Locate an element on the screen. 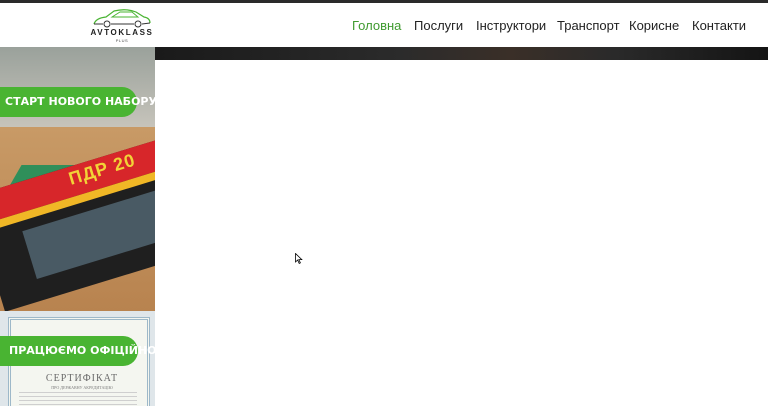 The width and height of the screenshot is (768, 406). nav-item-services: Послуги is located at coordinates (438, 25).